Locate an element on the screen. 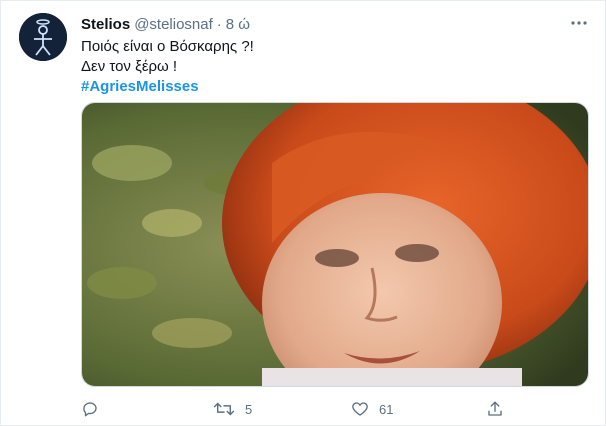 The image size is (606, 426). reply-icon is located at coordinates (90, 409).